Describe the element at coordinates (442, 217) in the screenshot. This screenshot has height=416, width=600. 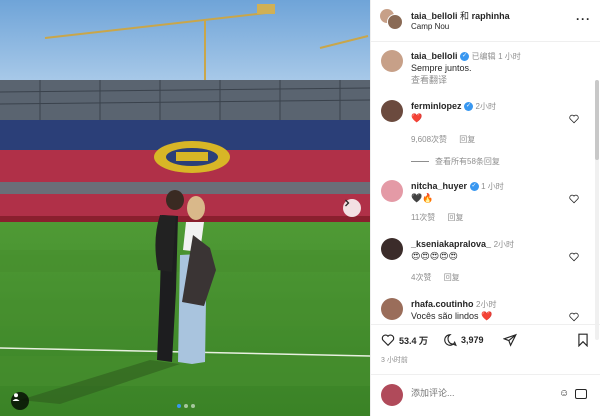
I see `comment-meta: 11次赞 回复` at that location.